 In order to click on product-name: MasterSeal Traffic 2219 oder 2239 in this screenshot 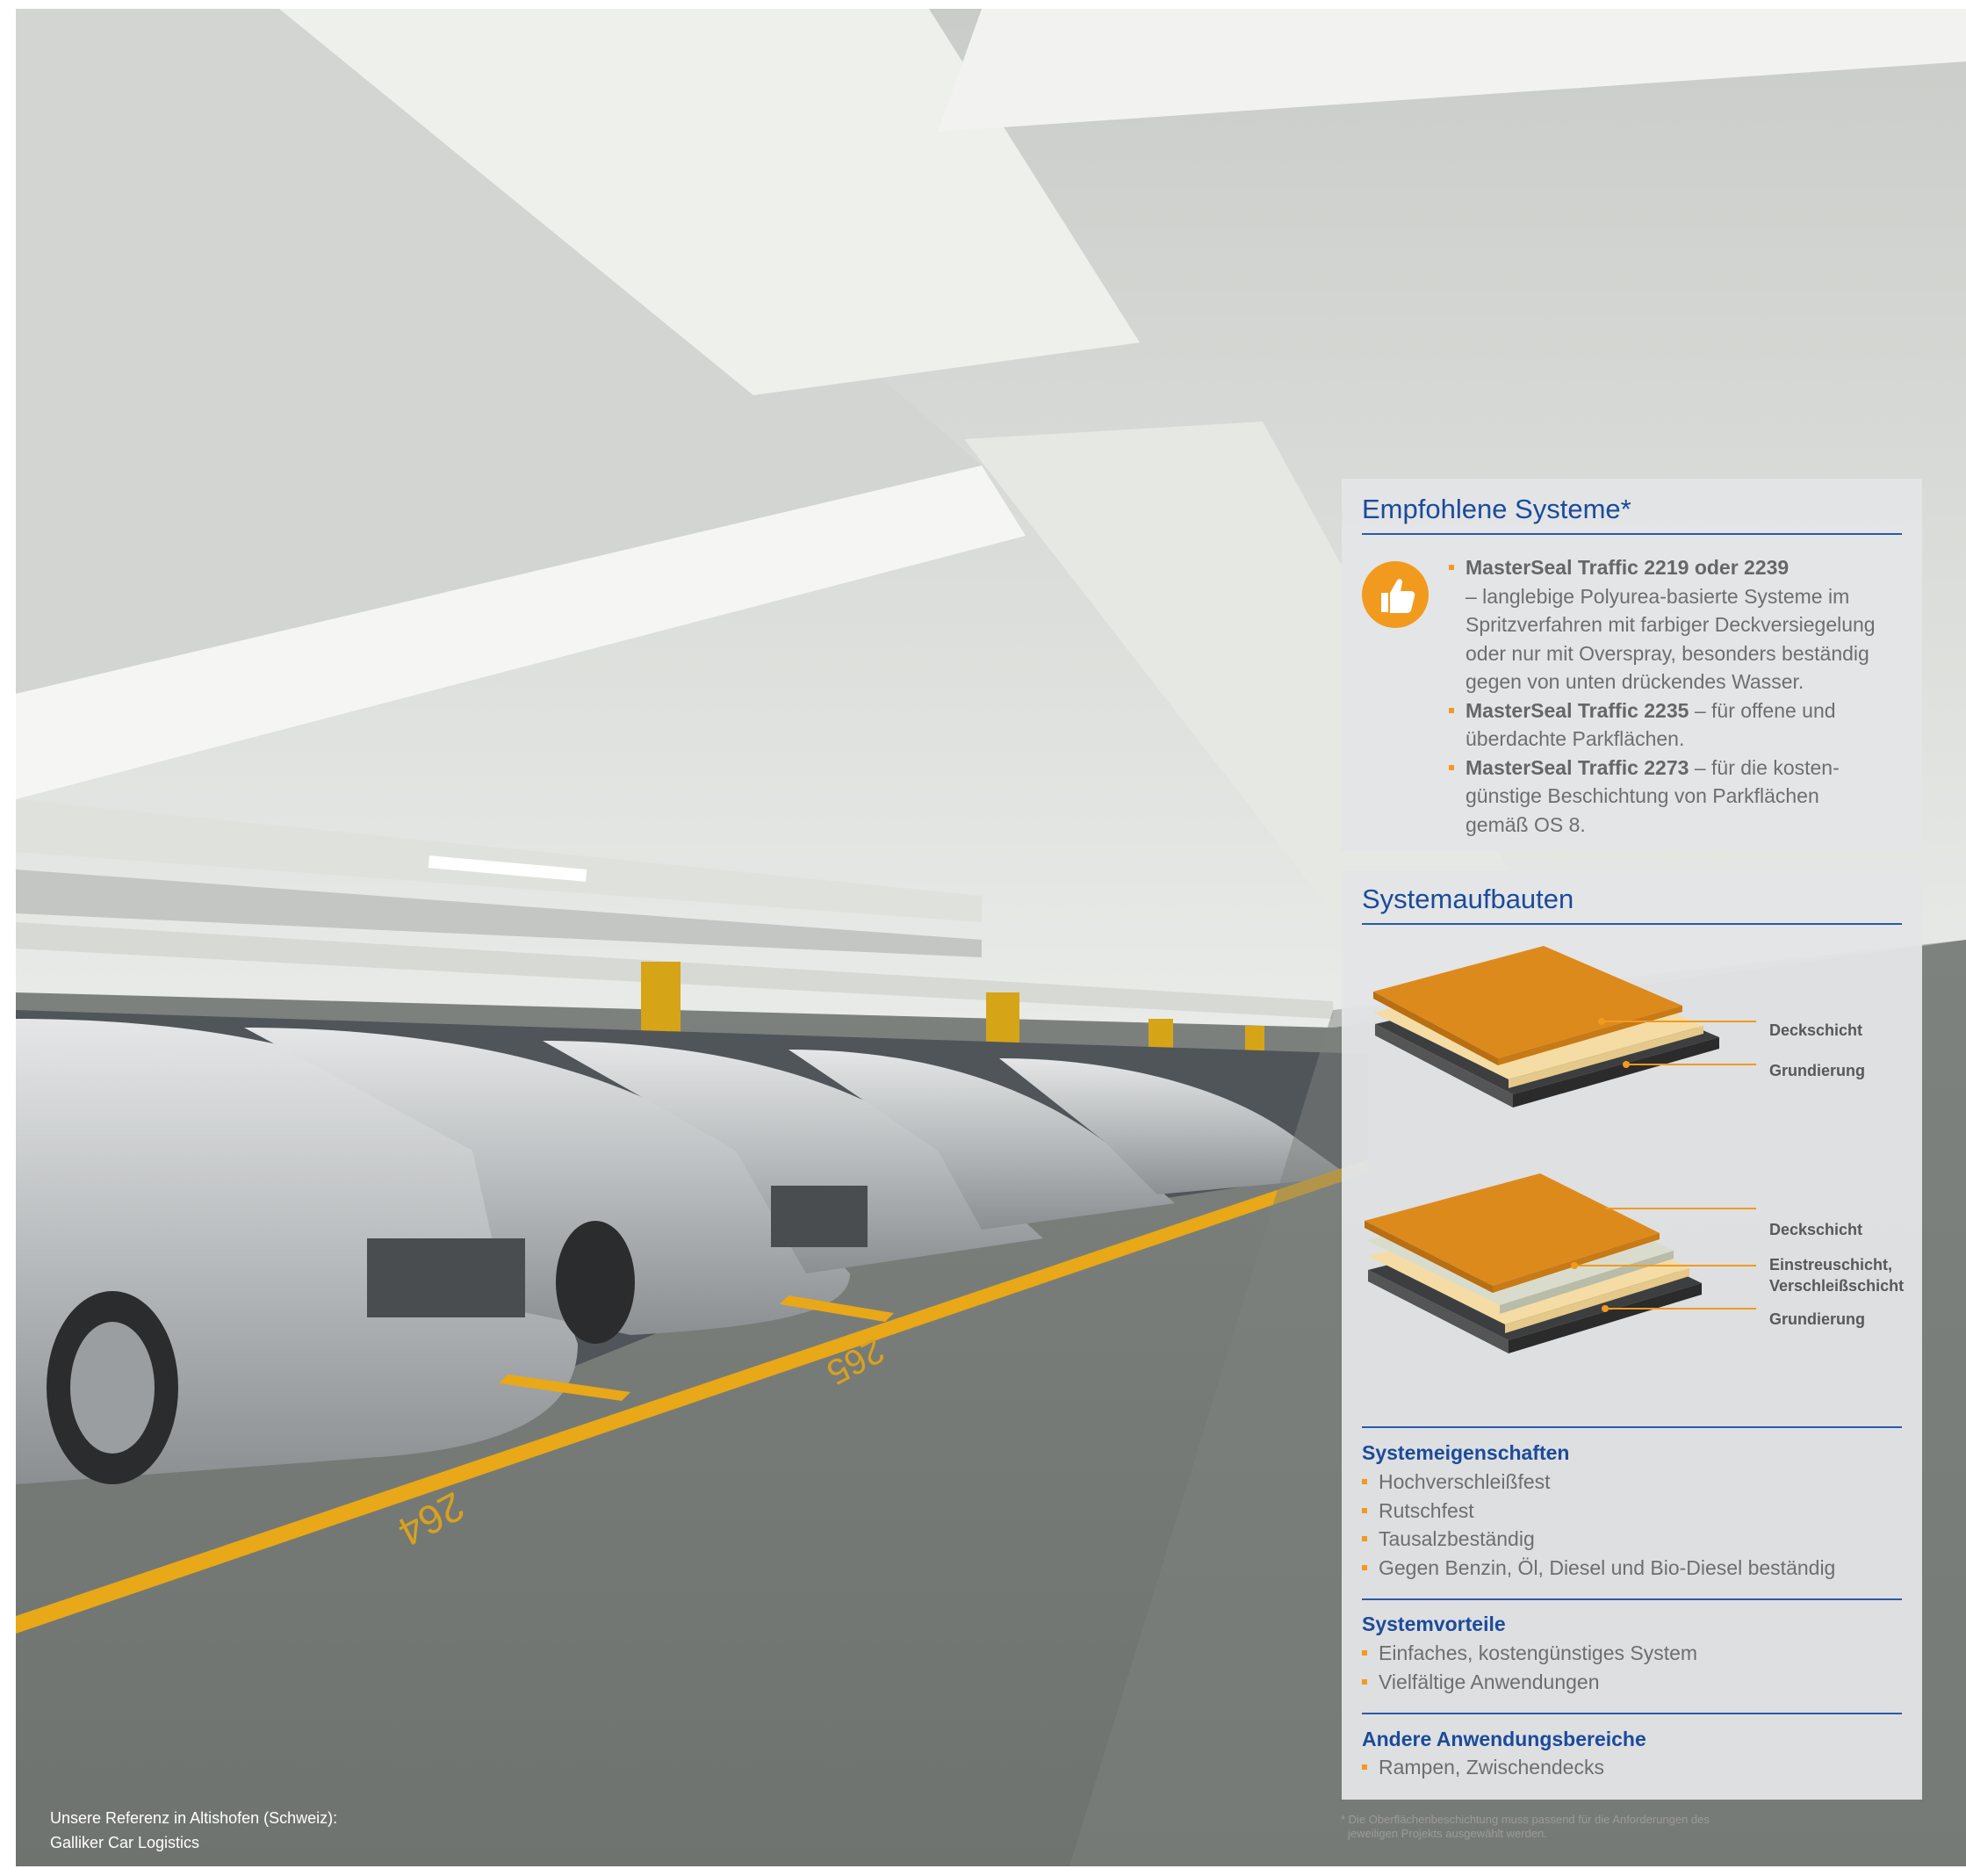, I will do `click(1628, 567)`.